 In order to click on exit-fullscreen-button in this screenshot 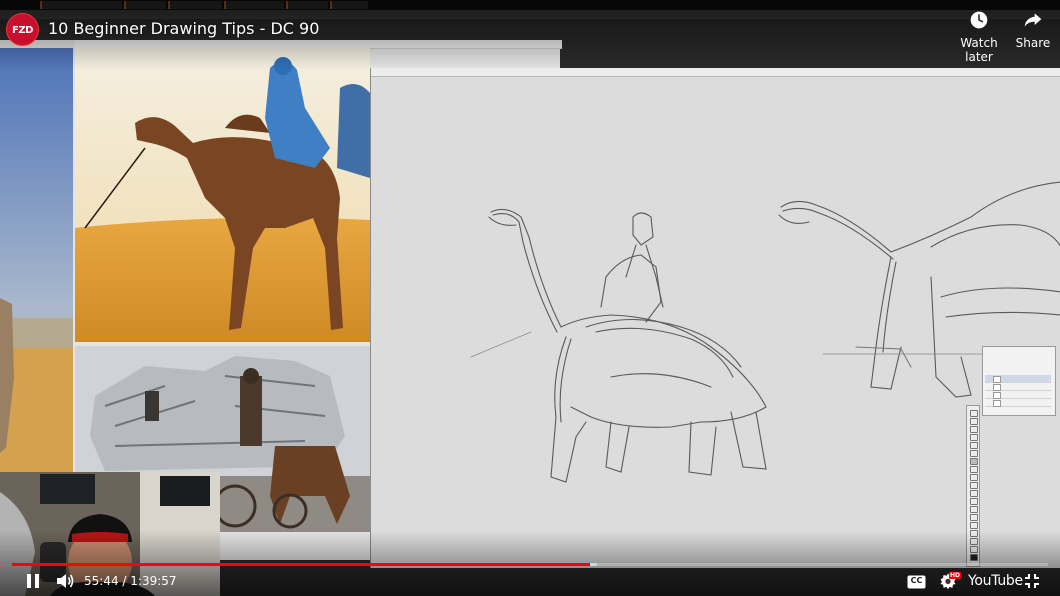, I will do `click(1032, 581)`.